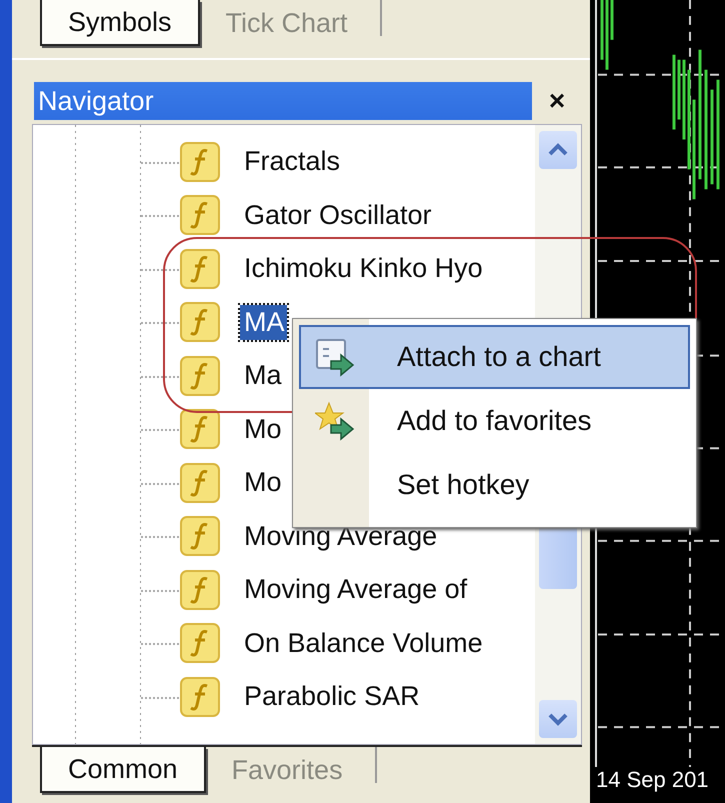 The width and height of the screenshot is (725, 803). I want to click on panel-title: Navigator, so click(283, 101).